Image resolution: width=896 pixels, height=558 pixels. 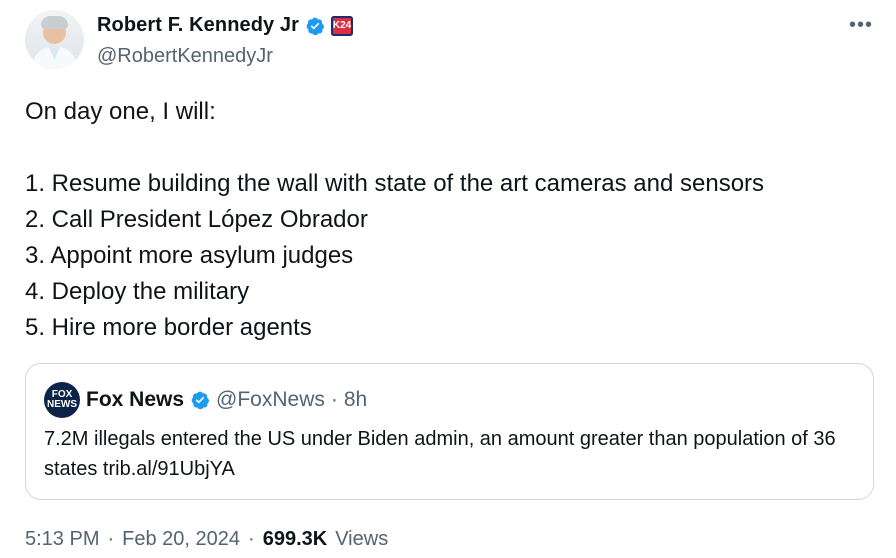 I want to click on author-handle: @RobertKennedyJr, so click(x=185, y=56).